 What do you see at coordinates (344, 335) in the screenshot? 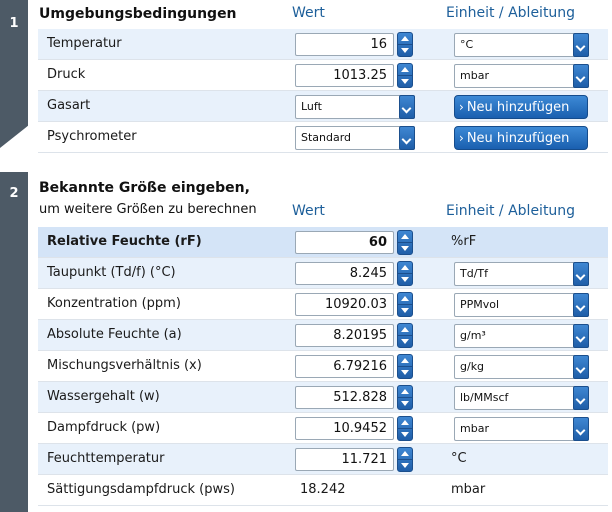
I see `absolute-feuchte-input: 8.20195` at bounding box center [344, 335].